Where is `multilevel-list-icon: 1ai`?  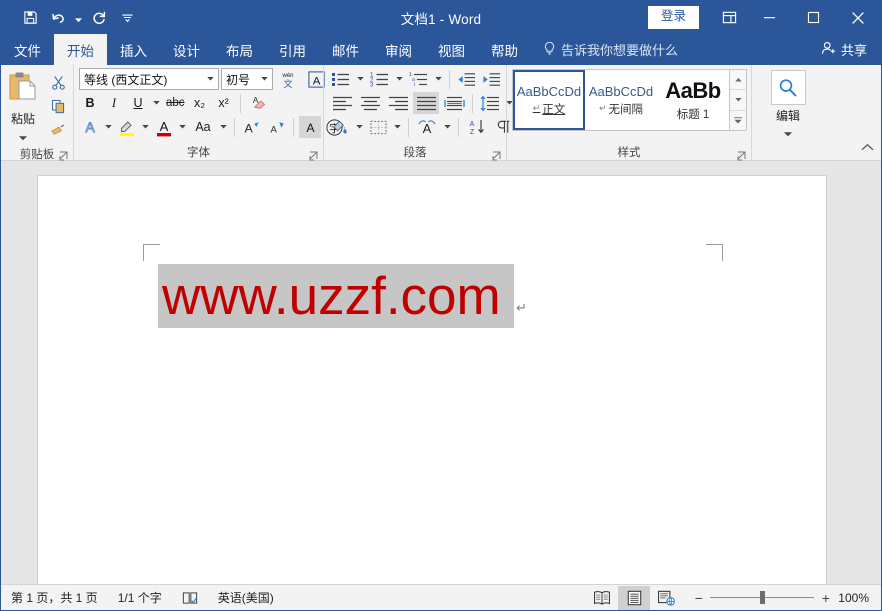 multilevel-list-icon: 1ai is located at coordinates (419, 79).